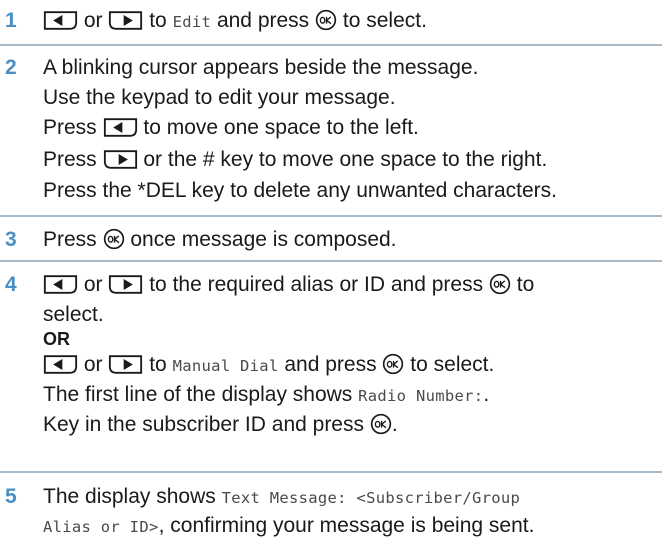 The height and width of the screenshot is (544, 662). What do you see at coordinates (219, 97) in the screenshot?
I see `step-line: Use the keypad to edit your message.` at bounding box center [219, 97].